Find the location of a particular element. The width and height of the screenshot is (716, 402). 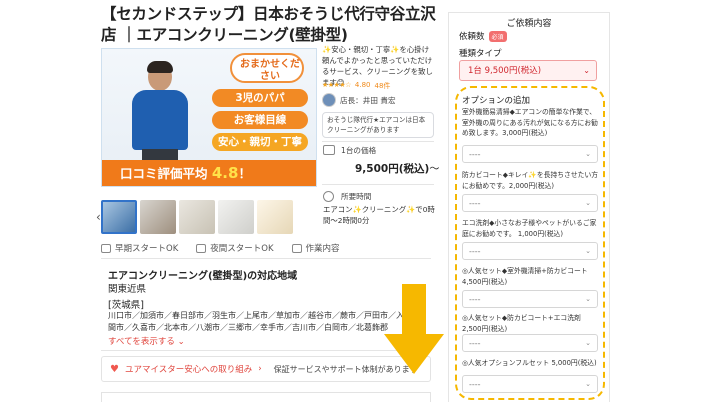

heart-icon: ♥ is located at coordinates (114, 369).